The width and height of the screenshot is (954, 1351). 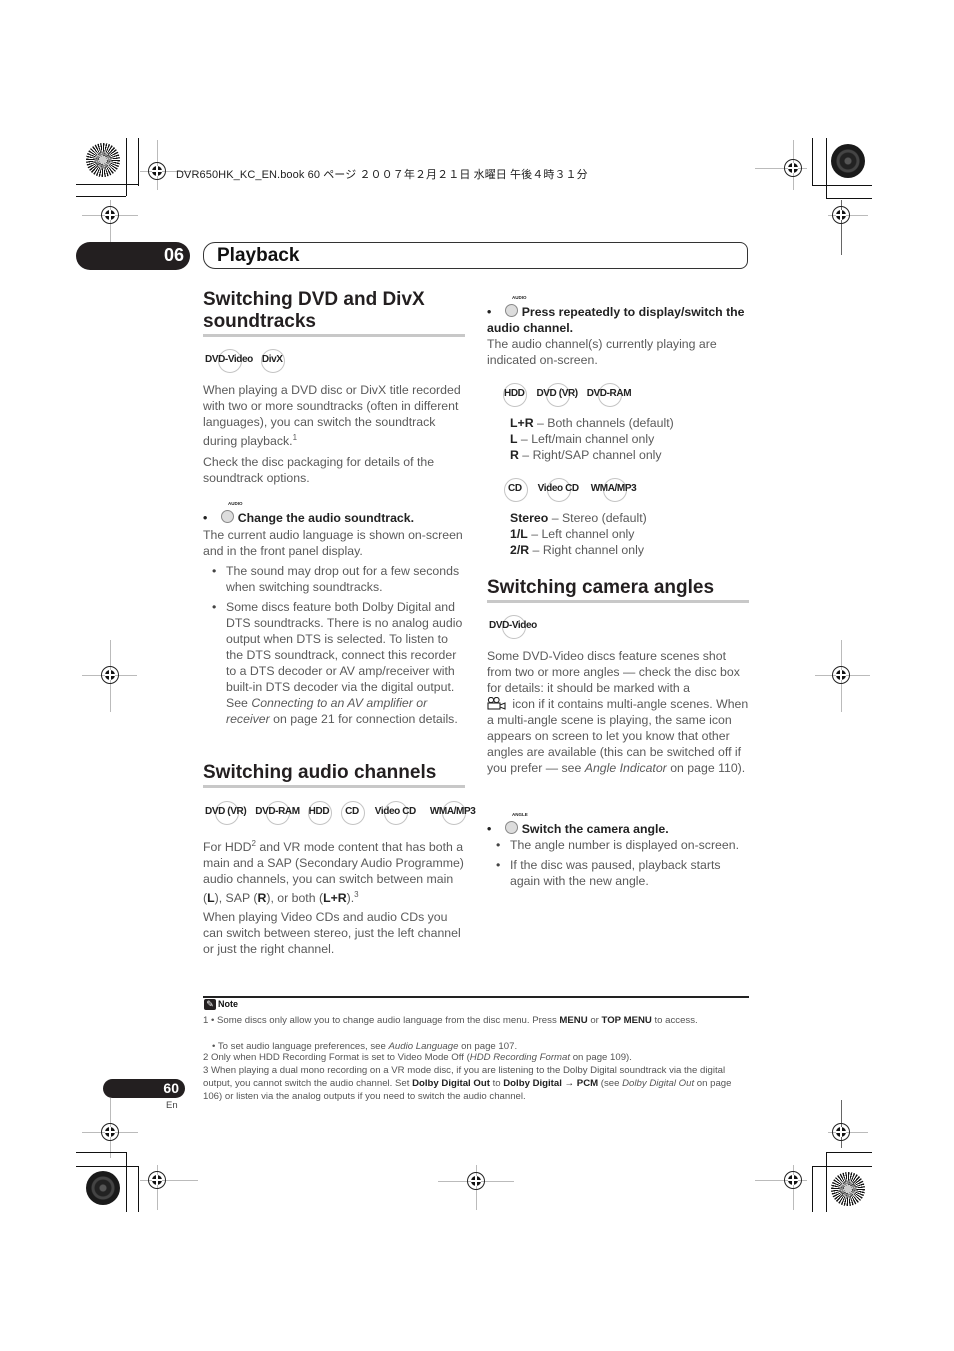 What do you see at coordinates (658, 1083) in the screenshot?
I see `cross-reference-link: Dolby Digital Out` at bounding box center [658, 1083].